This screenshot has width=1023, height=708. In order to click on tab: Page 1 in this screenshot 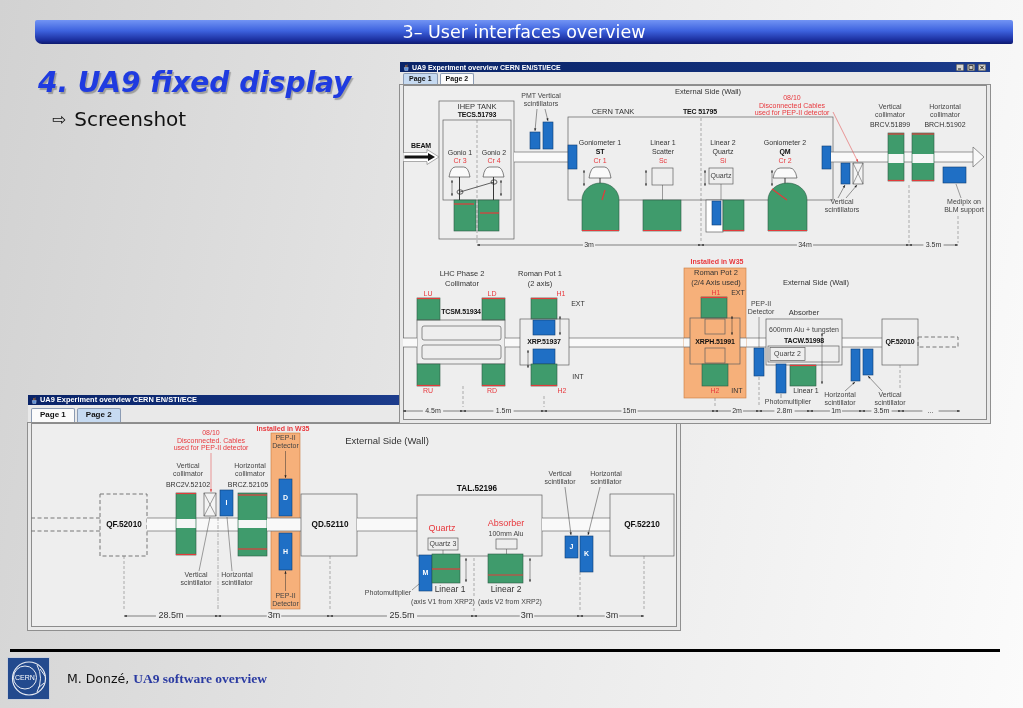, I will do `click(53, 415)`.